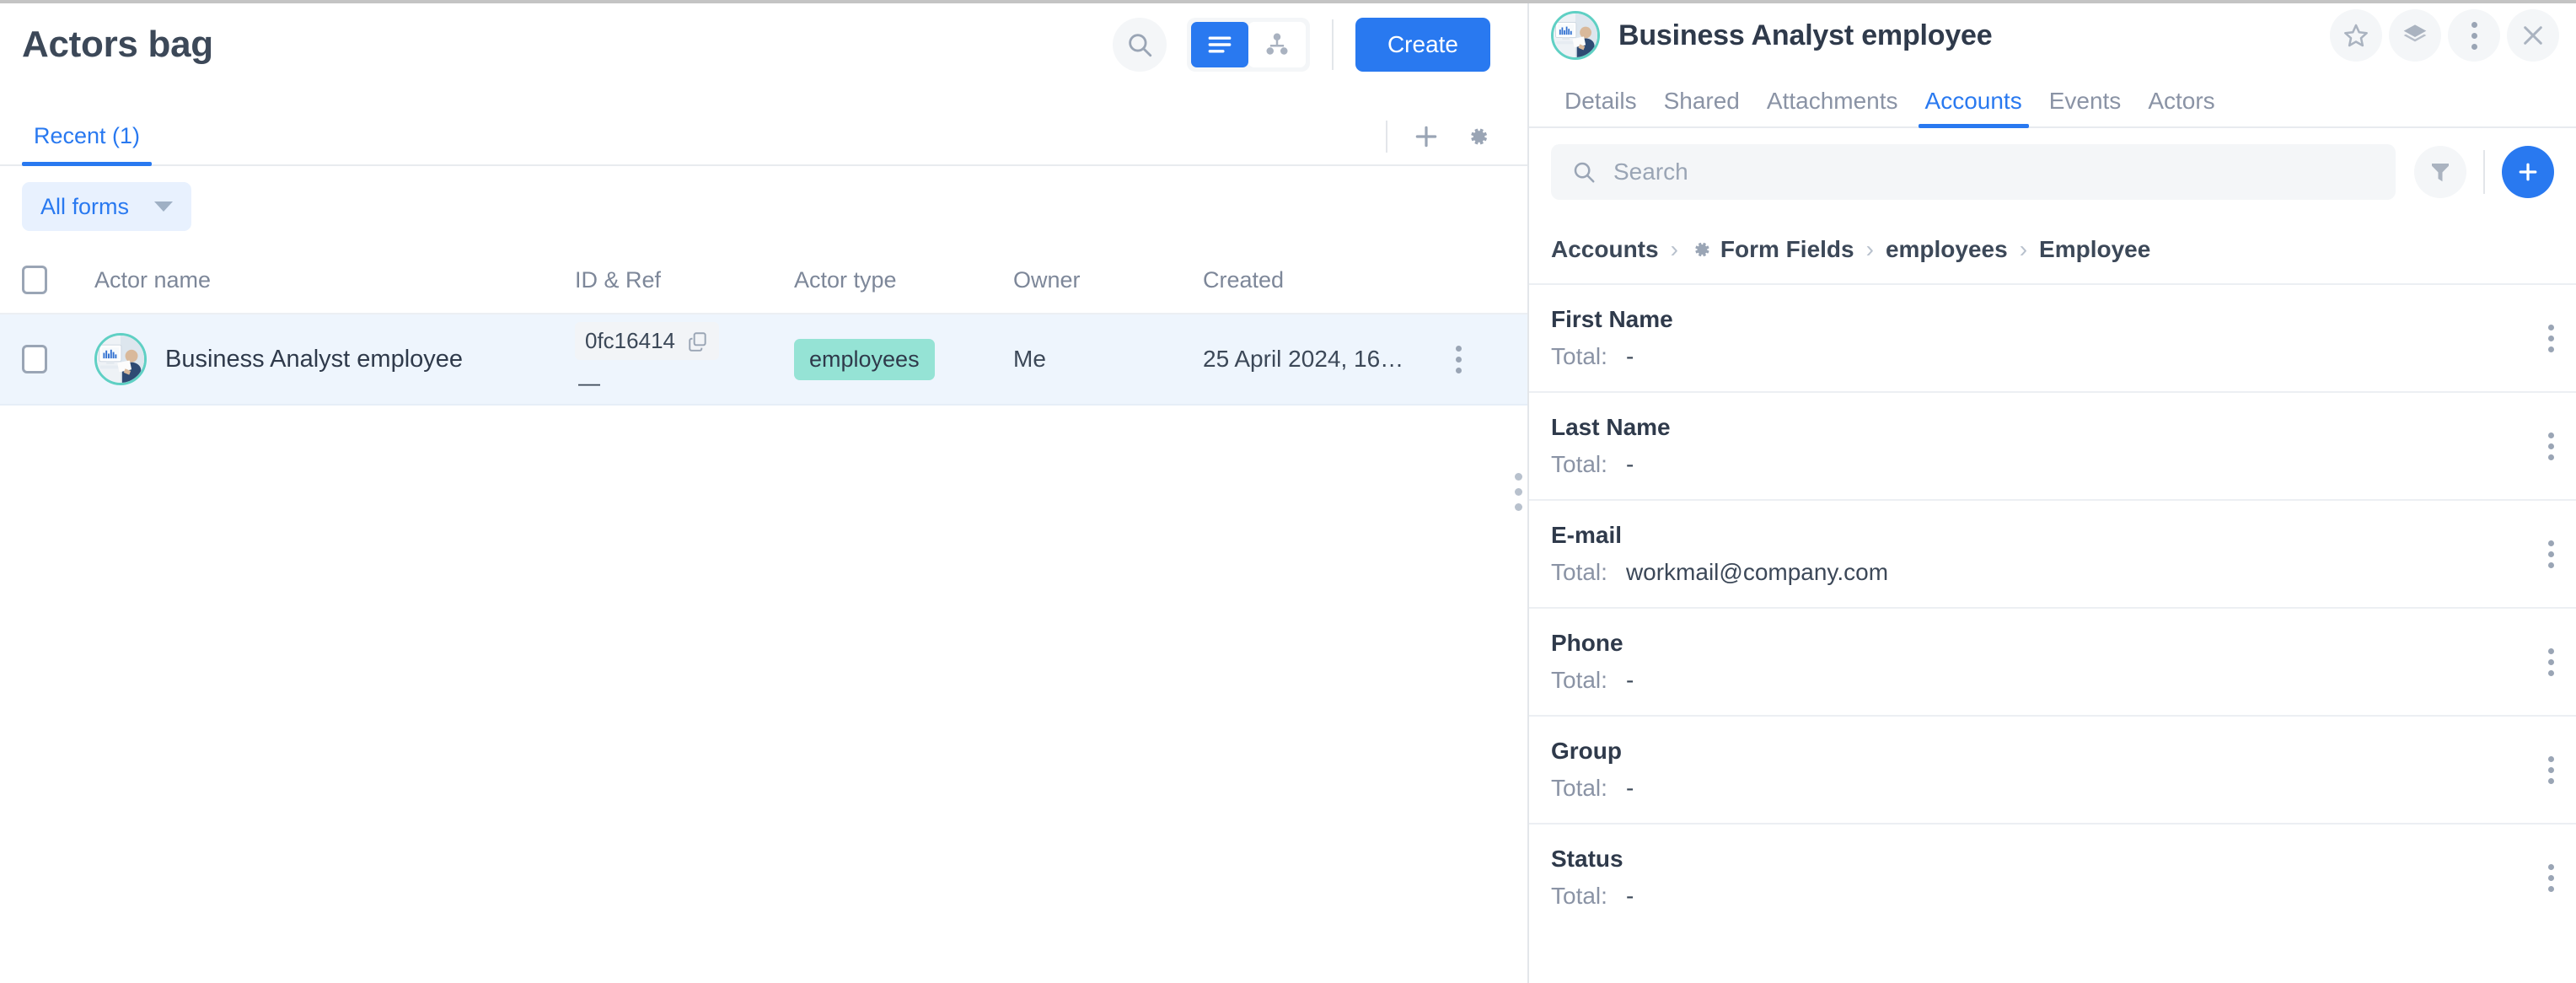 This screenshot has height=983, width=2576. I want to click on search-input, so click(1994, 172).